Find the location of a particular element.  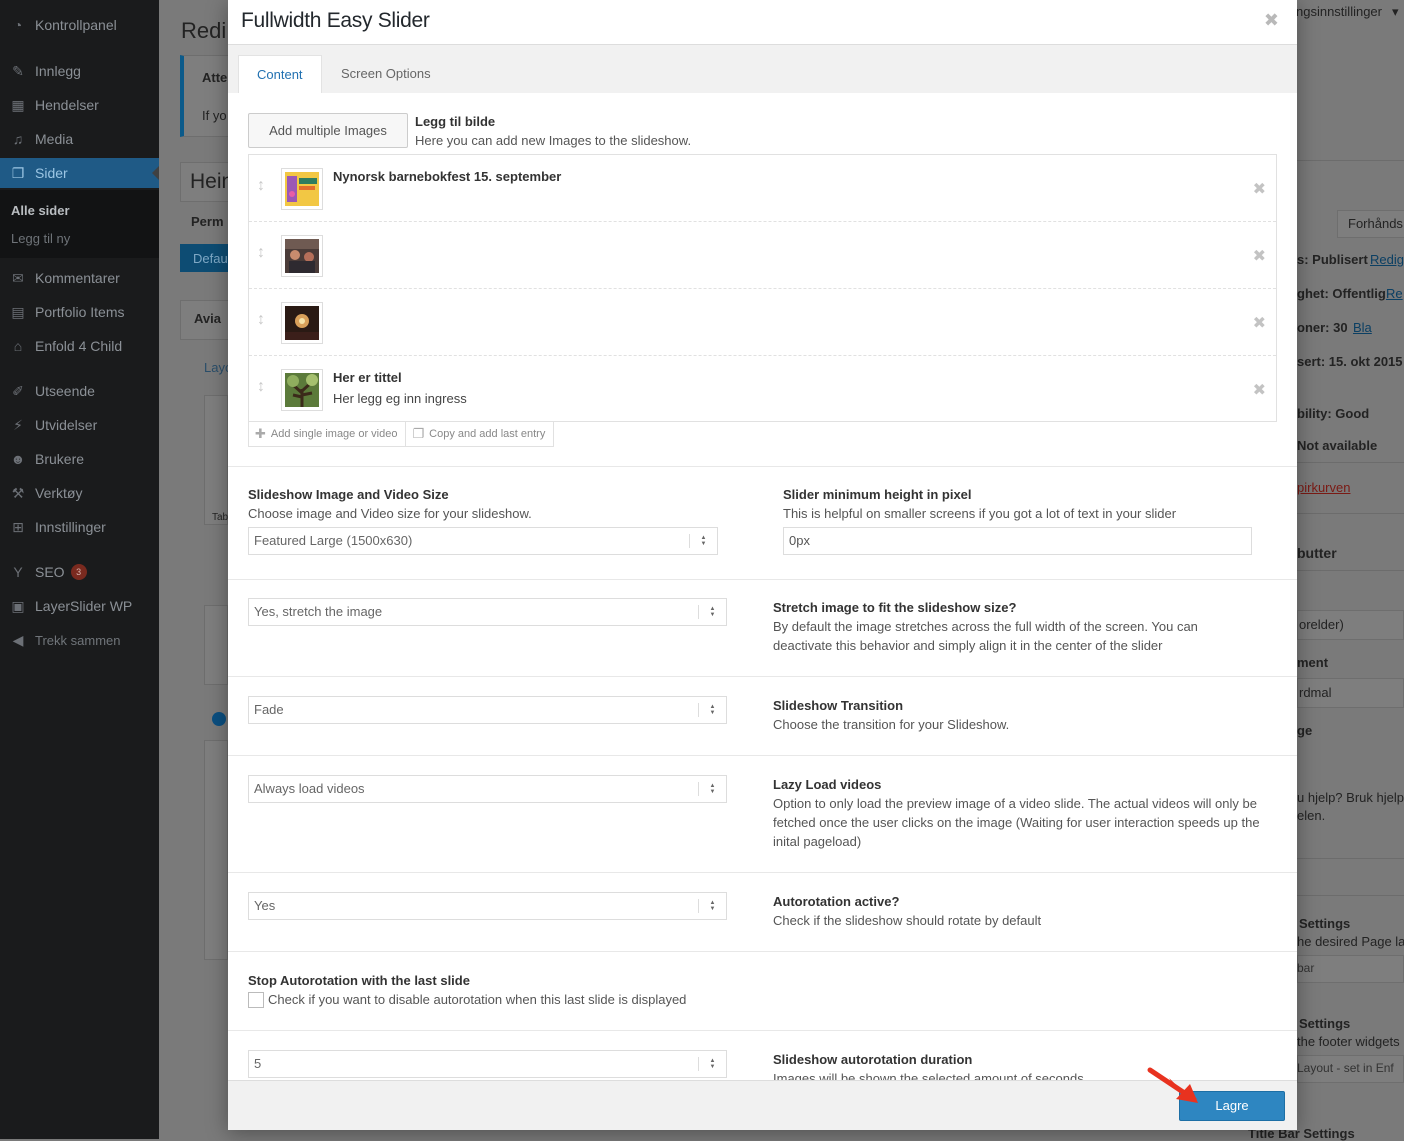

tab-content: Content is located at coordinates (280, 74).